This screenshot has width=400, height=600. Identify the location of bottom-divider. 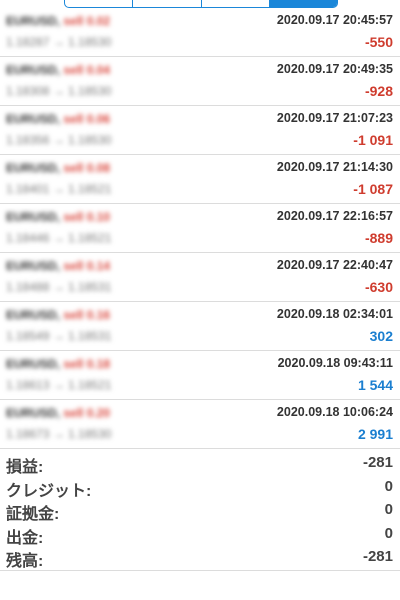
(200, 570).